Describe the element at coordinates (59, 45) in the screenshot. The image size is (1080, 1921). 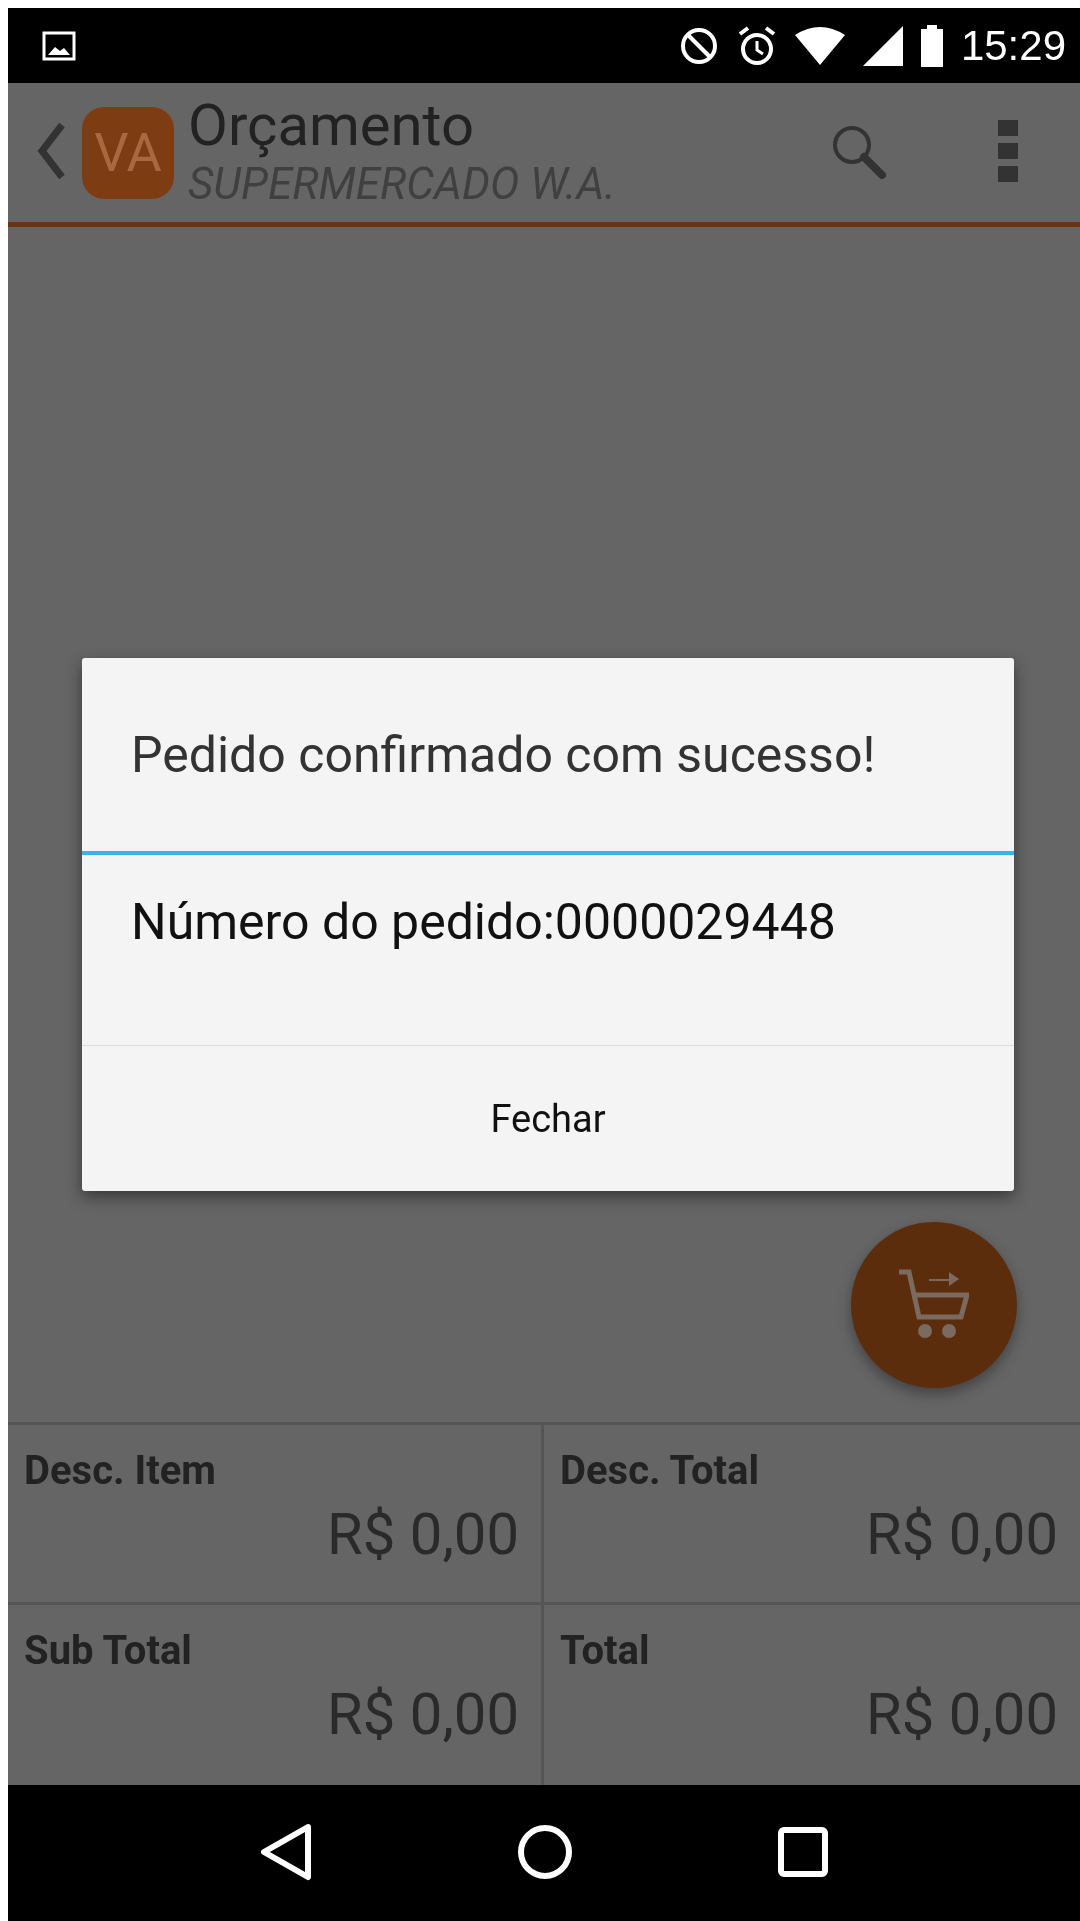
I see `image-icon` at that location.